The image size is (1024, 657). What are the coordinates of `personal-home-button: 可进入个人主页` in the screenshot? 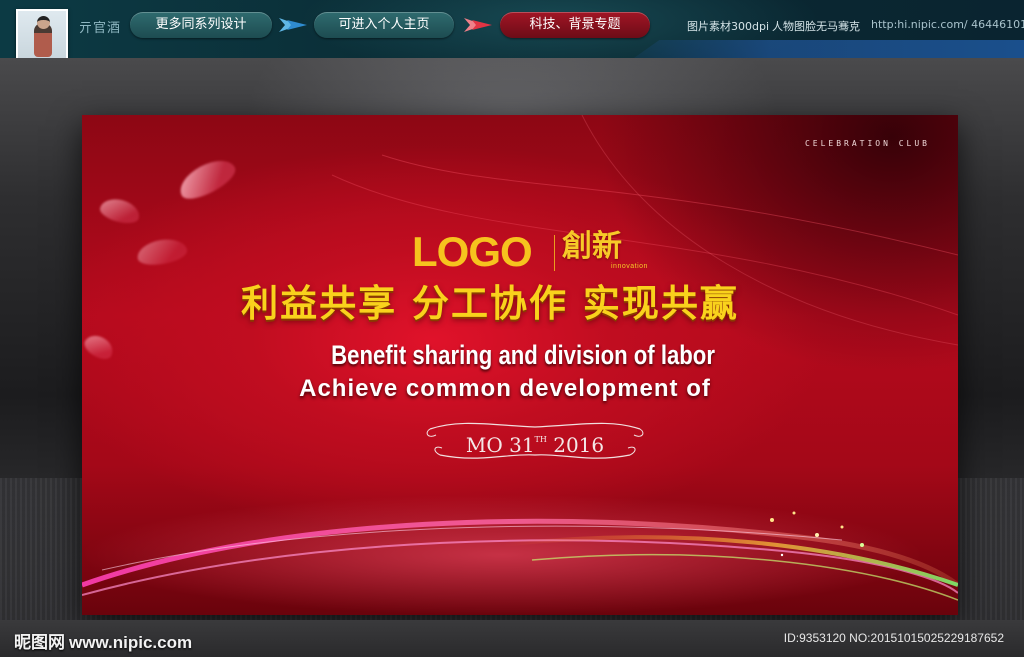 It's located at (384, 25).